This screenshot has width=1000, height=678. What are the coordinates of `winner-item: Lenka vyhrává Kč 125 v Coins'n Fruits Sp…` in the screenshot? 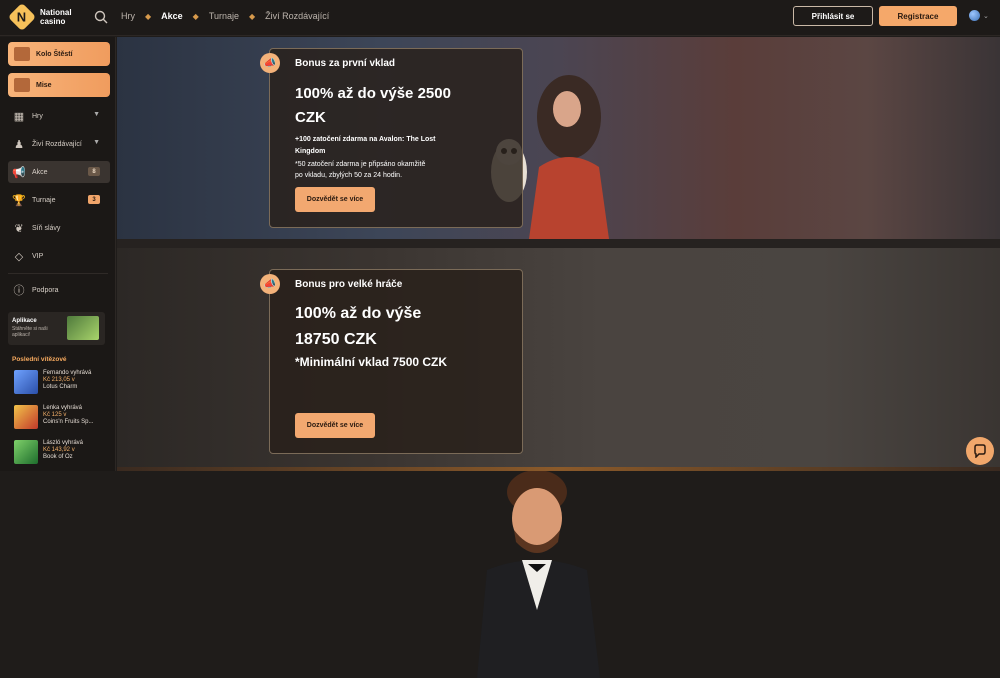 It's located at (64, 421).